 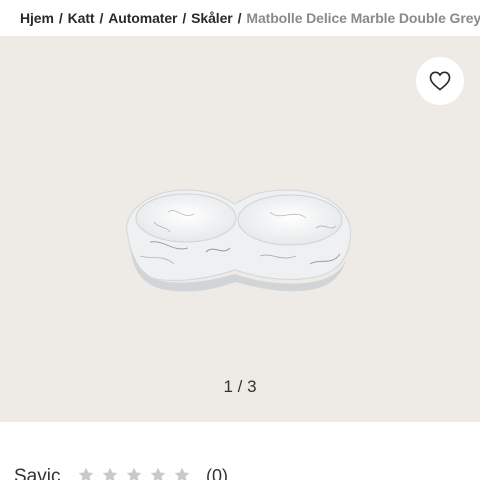 What do you see at coordinates (363, 18) in the screenshot?
I see `breadcrumb-current: Matbolle Delice Marble Double Grey 2 x` at bounding box center [363, 18].